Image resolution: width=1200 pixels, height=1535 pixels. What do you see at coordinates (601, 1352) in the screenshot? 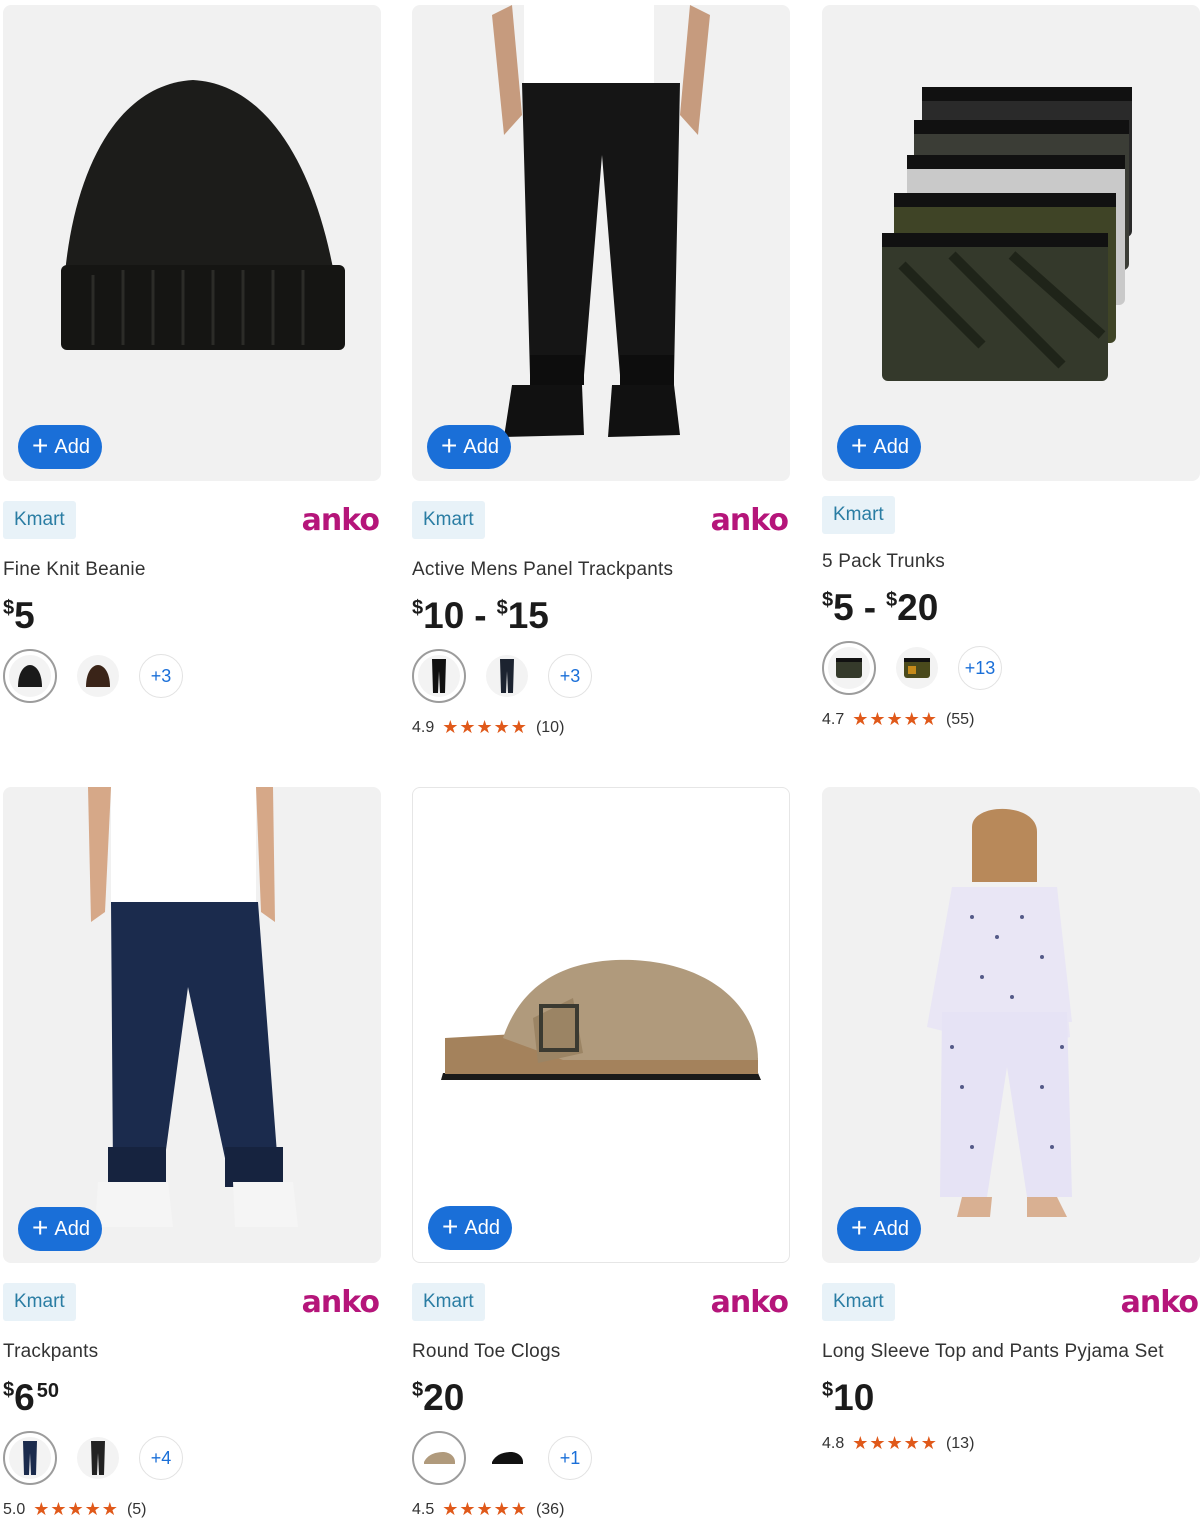
I see `product-title: Round Toe Clogs` at bounding box center [601, 1352].